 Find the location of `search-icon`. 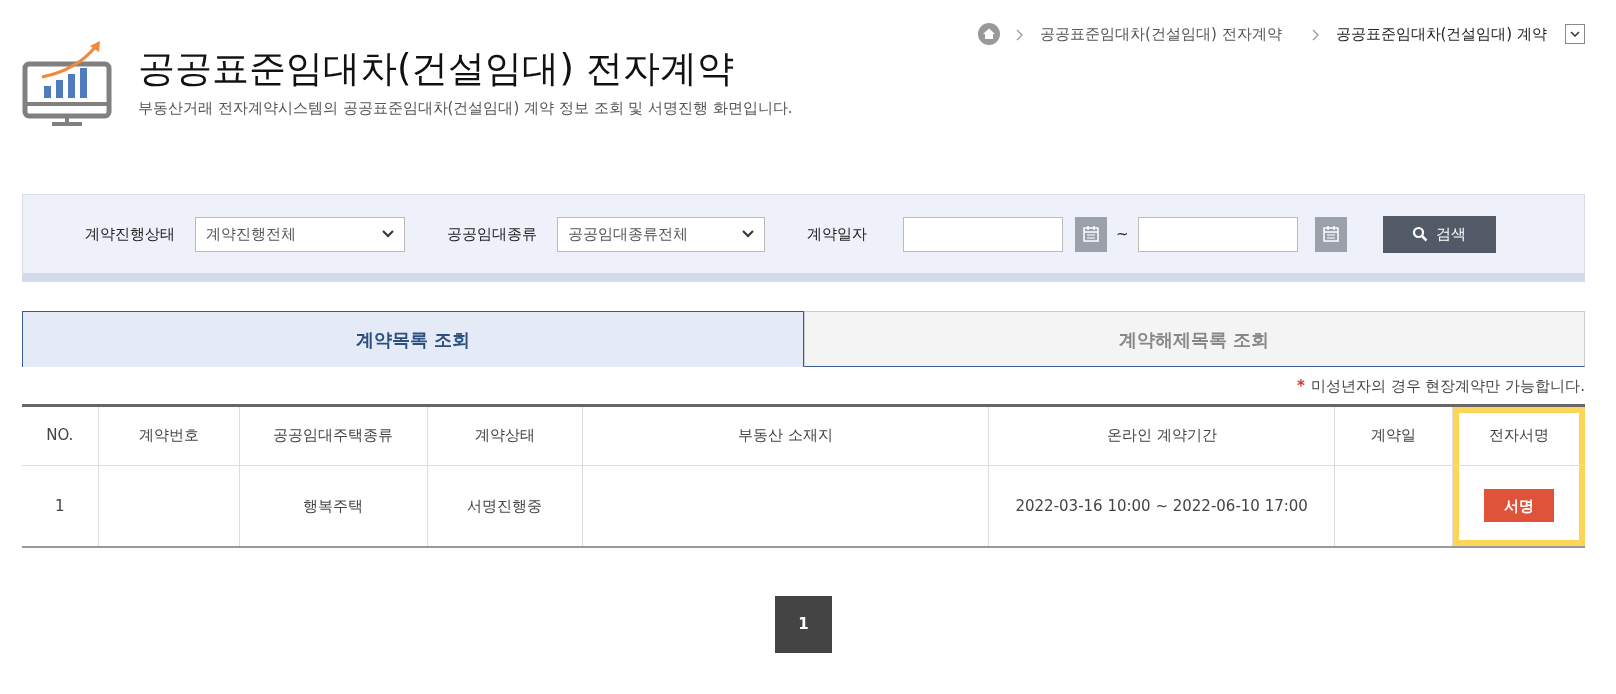

search-icon is located at coordinates (1420, 234).